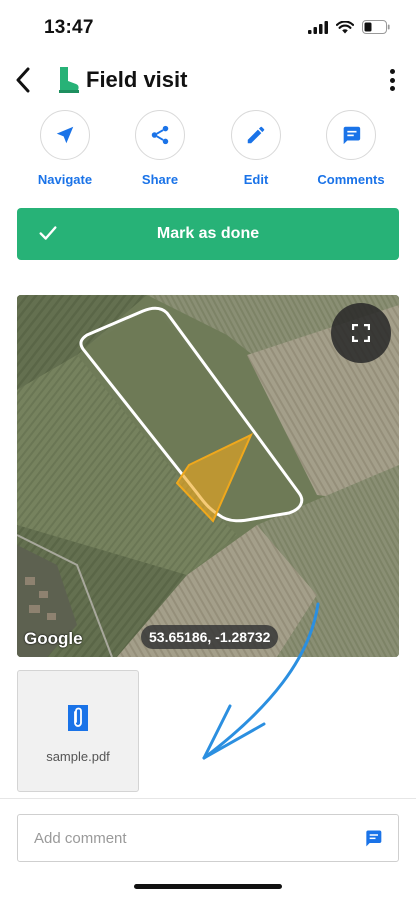 This screenshot has width=416, height=900. What do you see at coordinates (78, 756) in the screenshot?
I see `attachment-filename: sample.pdf` at bounding box center [78, 756].